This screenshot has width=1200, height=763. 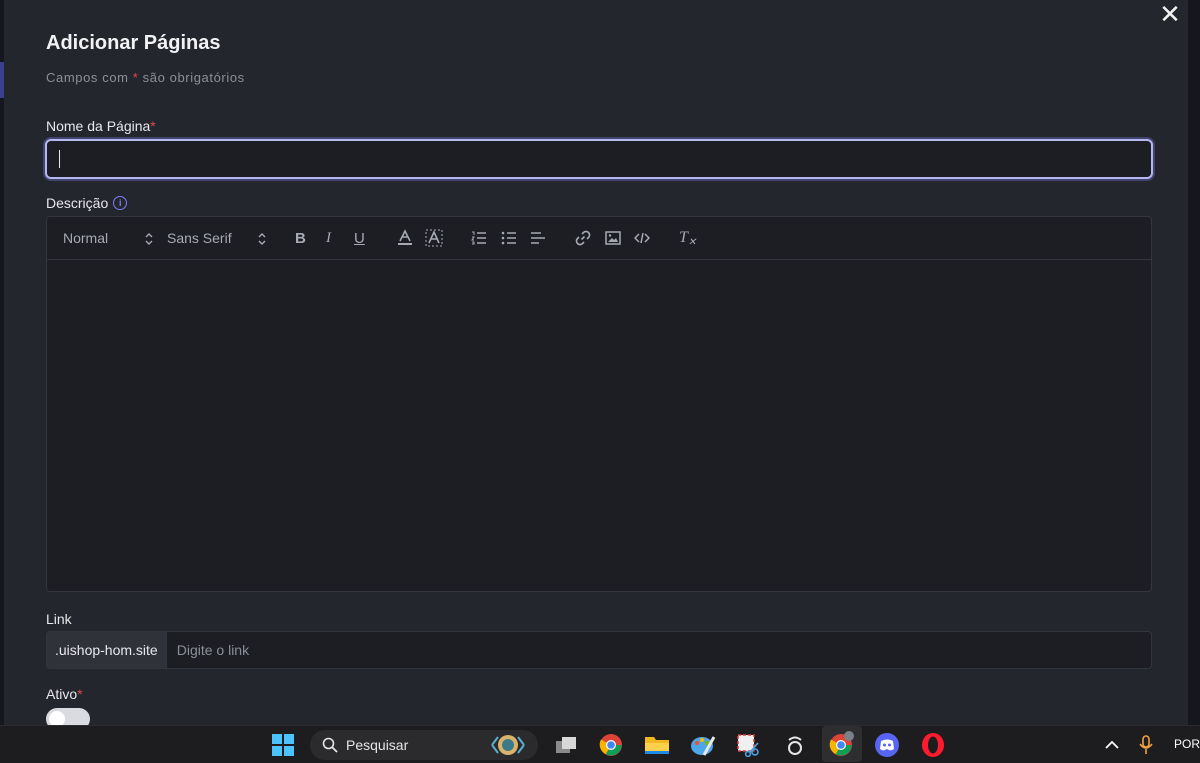 I want to click on toggle-knob, so click(x=57, y=718).